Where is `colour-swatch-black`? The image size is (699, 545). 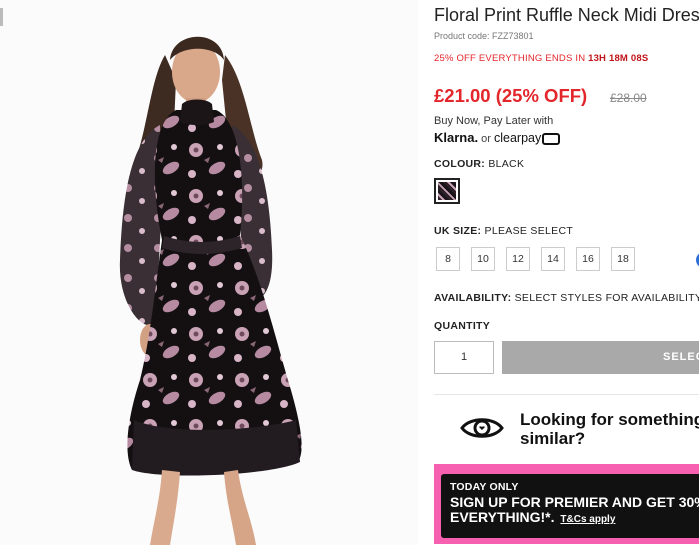 colour-swatch-black is located at coordinates (447, 191).